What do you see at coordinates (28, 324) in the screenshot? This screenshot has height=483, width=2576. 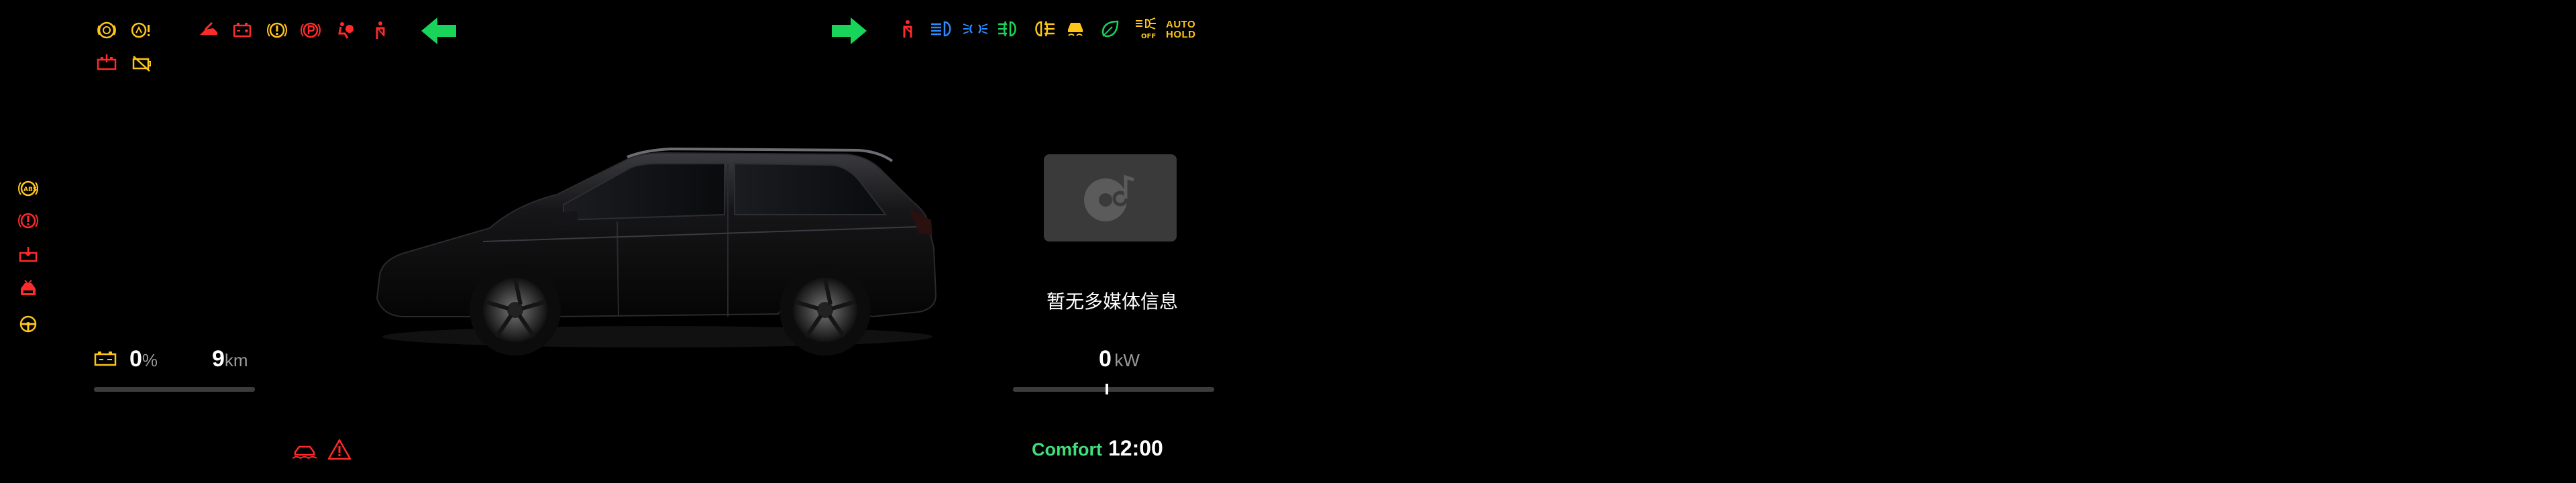 I see `steering-fault-icon` at bounding box center [28, 324].